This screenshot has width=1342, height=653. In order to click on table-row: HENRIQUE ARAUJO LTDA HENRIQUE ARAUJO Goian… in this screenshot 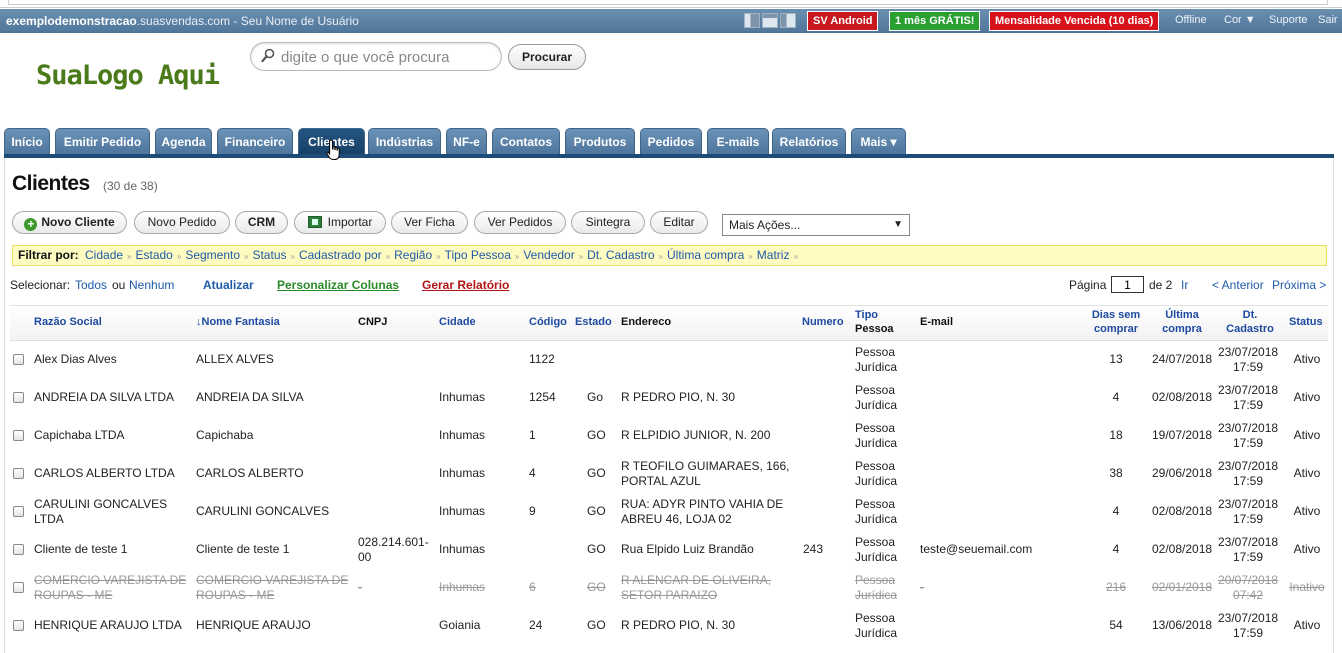, I will do `click(669, 626)`.